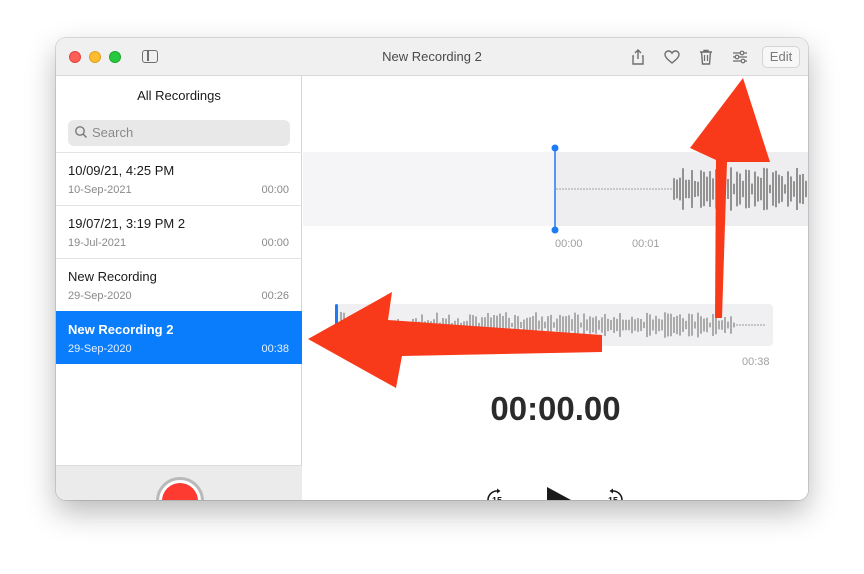  Describe the element at coordinates (113, 132) in the screenshot. I see `search-placeholder: Search` at that location.